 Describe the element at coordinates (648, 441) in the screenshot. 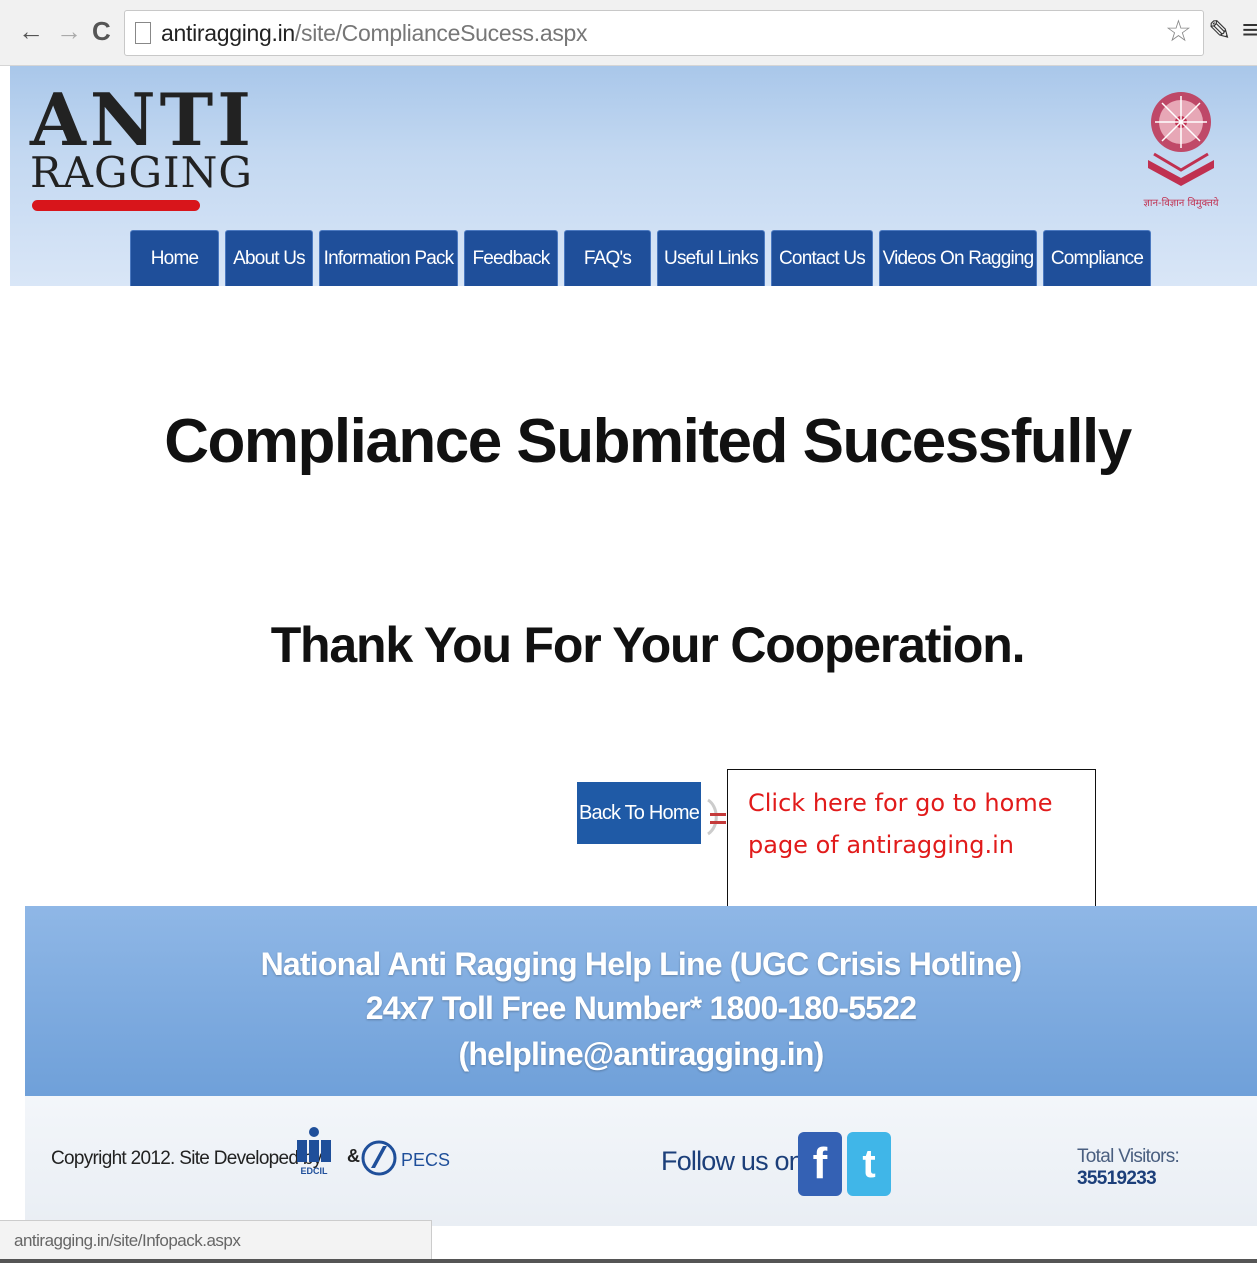

I see `page-title: Compliance Submited Sucessfully` at that location.